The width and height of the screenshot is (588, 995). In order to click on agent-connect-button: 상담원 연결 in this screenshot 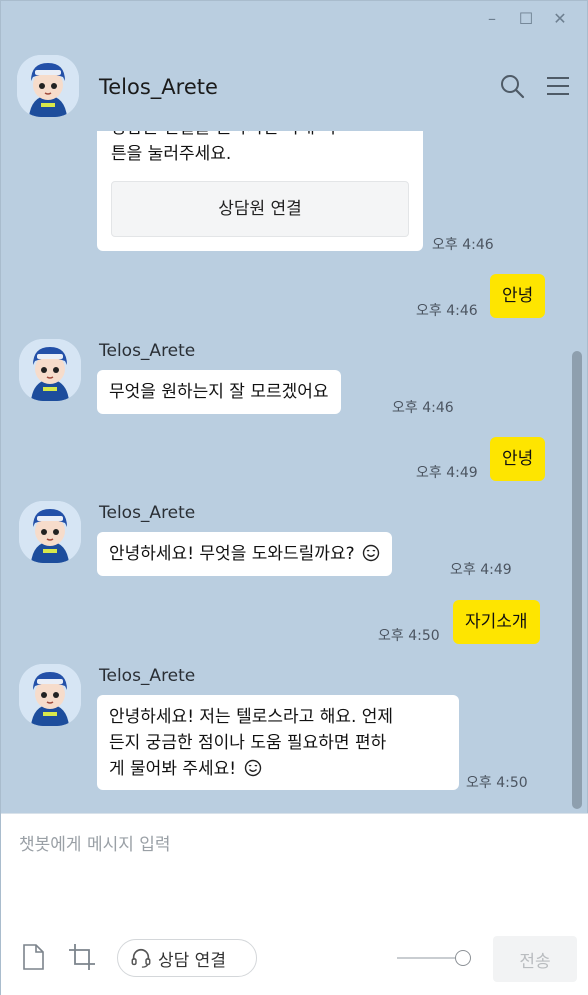, I will do `click(260, 209)`.